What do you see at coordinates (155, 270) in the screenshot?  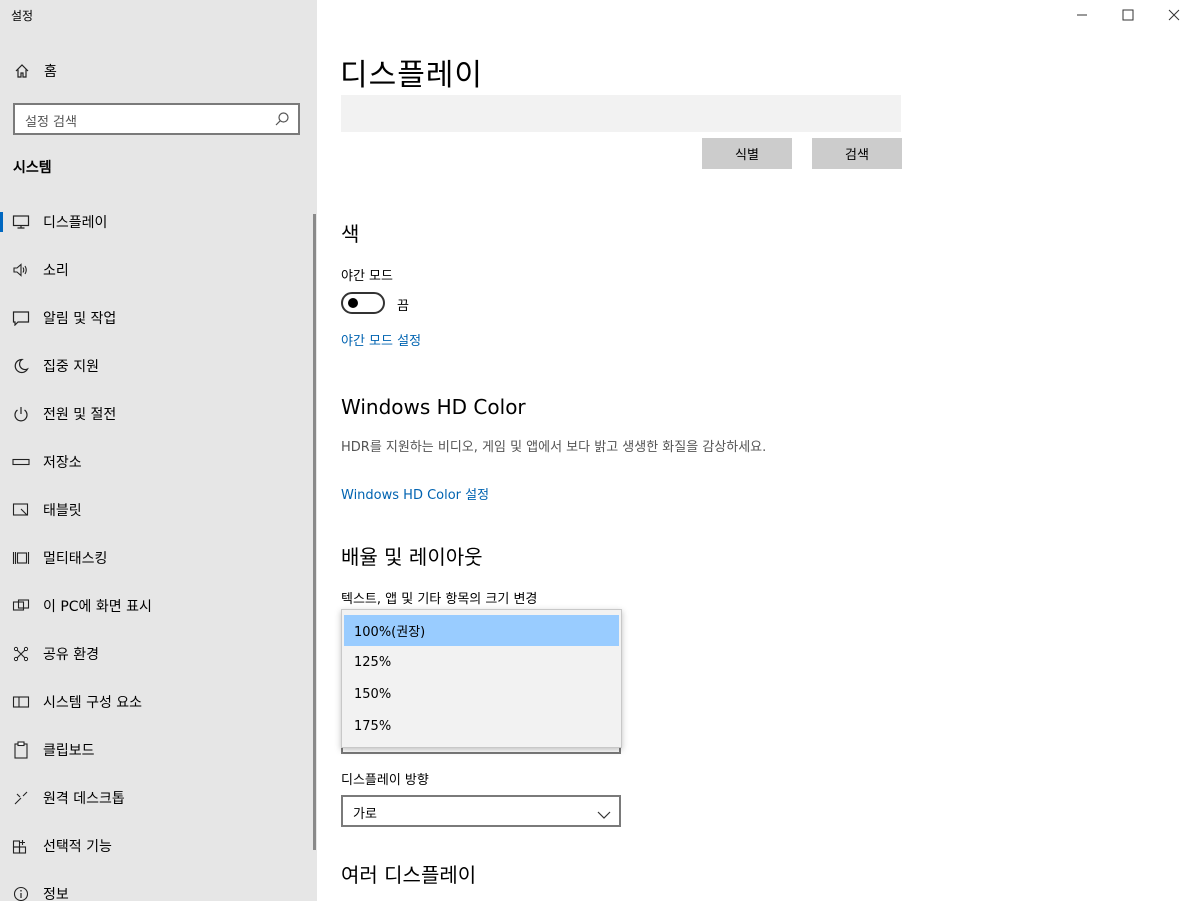 I see `sidebar-item-sound: 소리` at bounding box center [155, 270].